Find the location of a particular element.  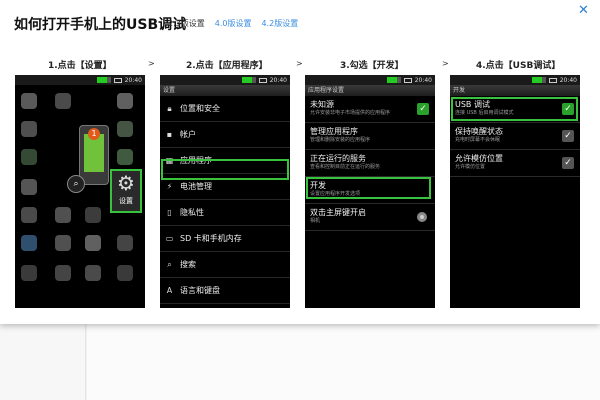

settings-item-search: ⌕ 搜索 is located at coordinates (225, 265).